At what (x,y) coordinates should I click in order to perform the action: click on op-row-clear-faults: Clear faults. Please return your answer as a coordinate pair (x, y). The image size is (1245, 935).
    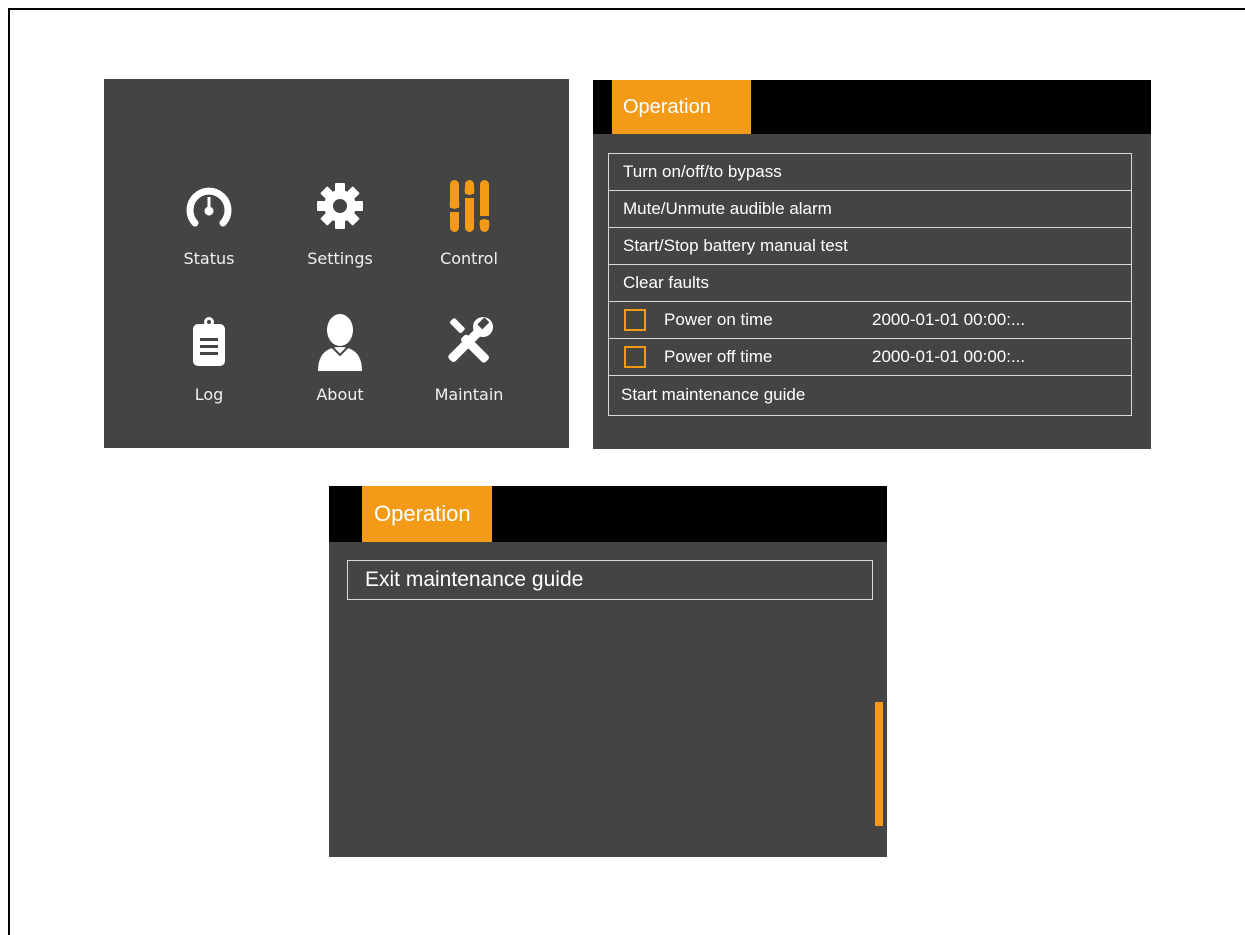
    Looking at the image, I should click on (870, 283).